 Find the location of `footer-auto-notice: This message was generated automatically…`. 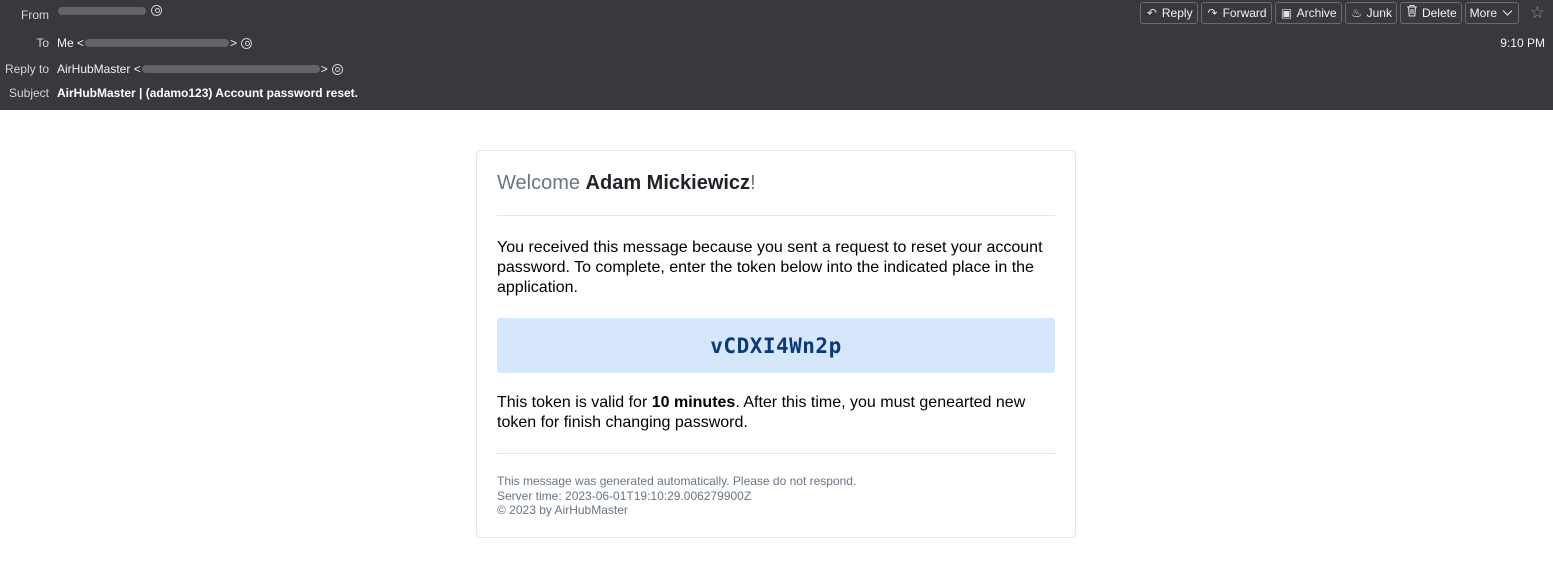

footer-auto-notice: This message was generated automatically… is located at coordinates (677, 481).